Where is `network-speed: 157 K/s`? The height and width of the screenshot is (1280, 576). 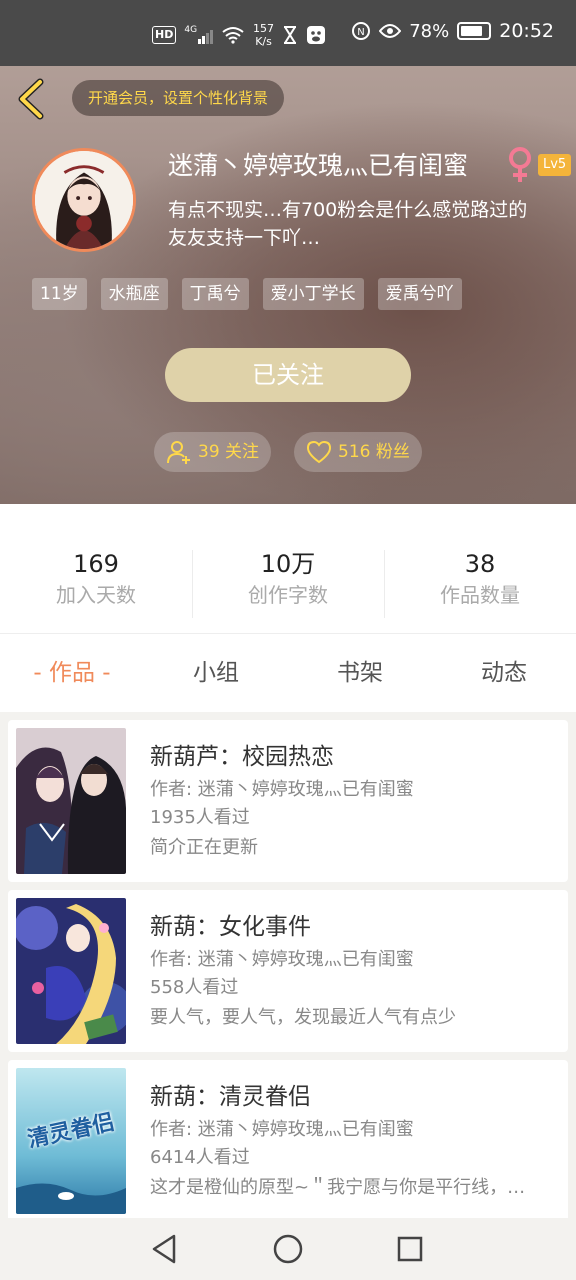 network-speed: 157 K/s is located at coordinates (264, 35).